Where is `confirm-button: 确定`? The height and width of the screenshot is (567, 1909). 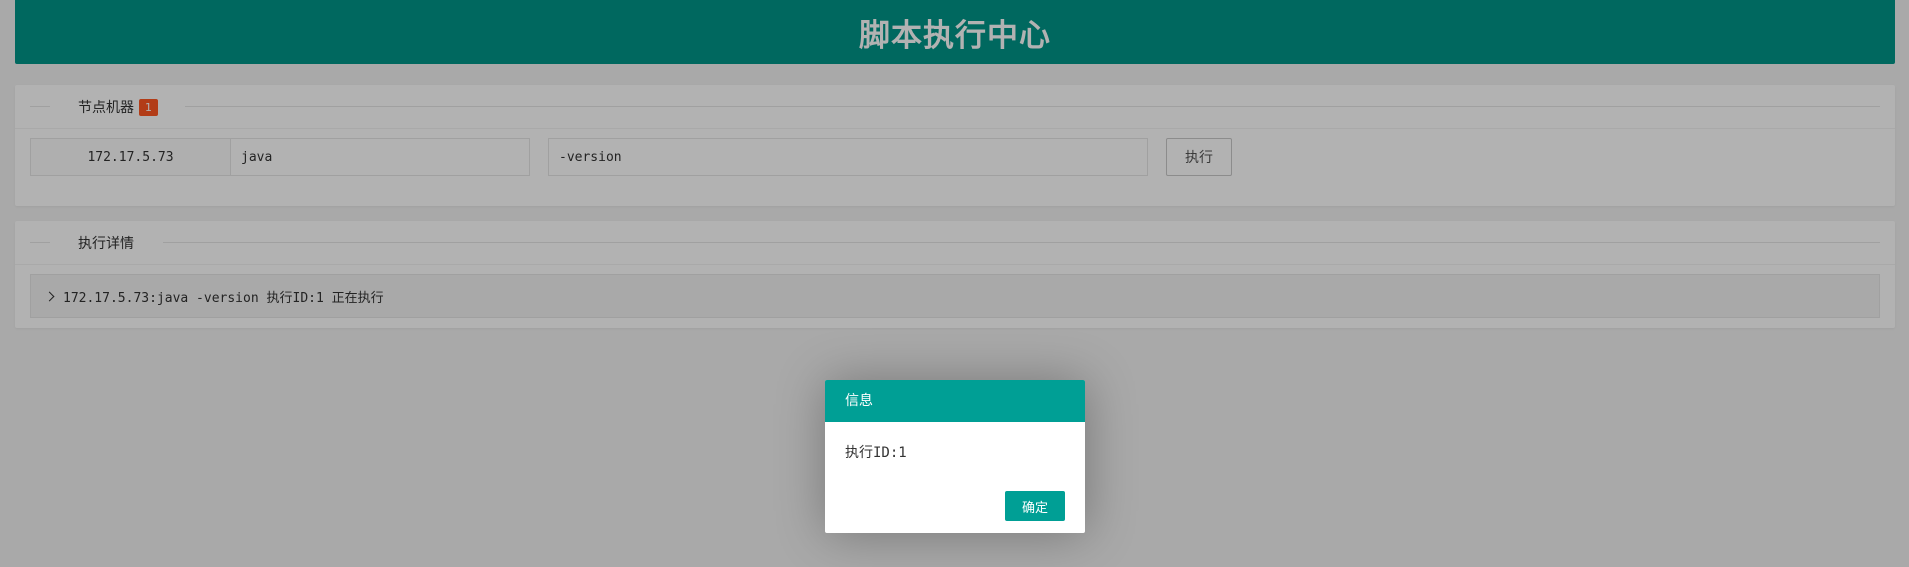
confirm-button: 确定 is located at coordinates (1035, 506).